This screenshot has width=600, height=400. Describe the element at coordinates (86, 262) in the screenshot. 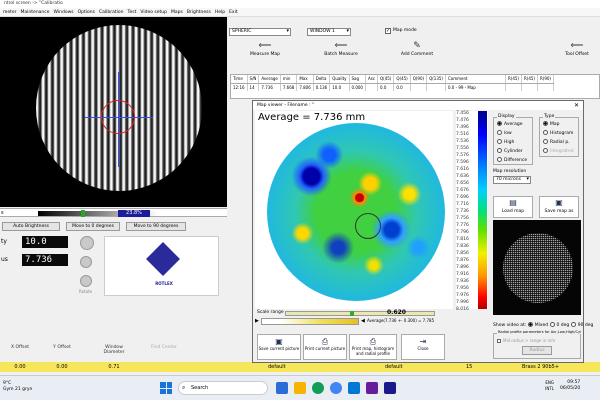

I see `undo-icon` at that location.